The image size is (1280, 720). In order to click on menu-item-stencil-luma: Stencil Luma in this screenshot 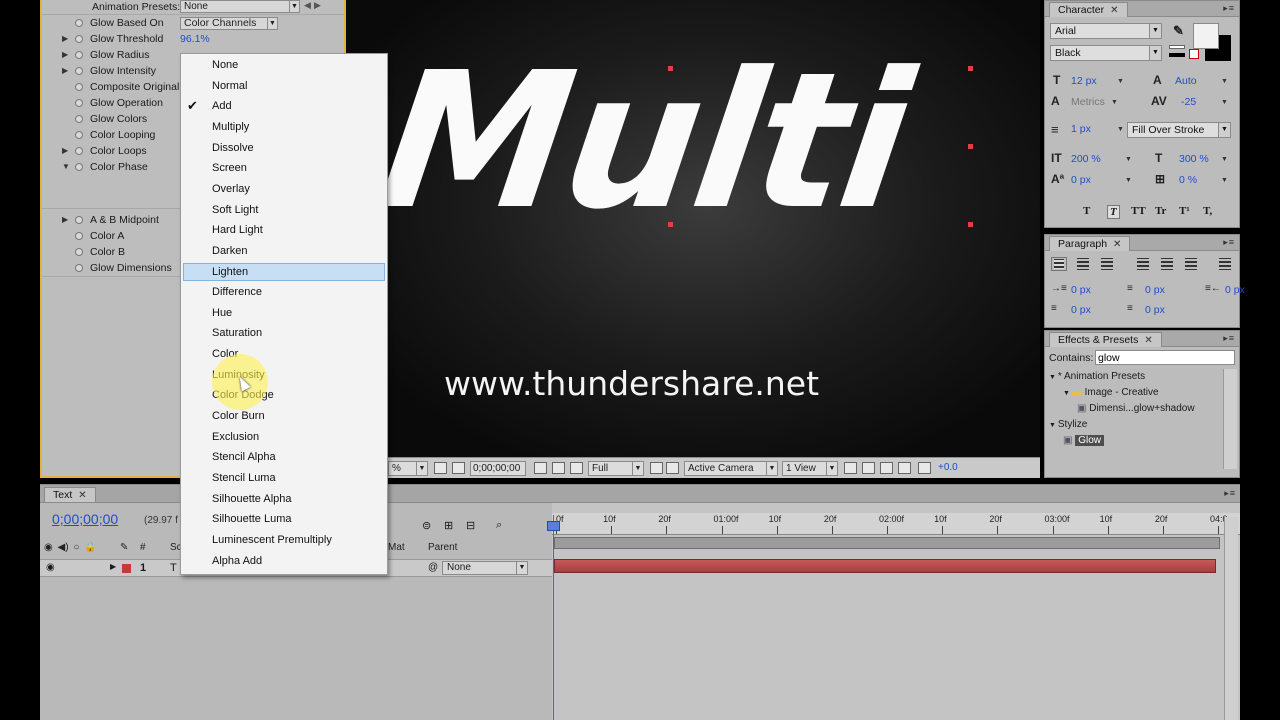, I will do `click(284, 478)`.